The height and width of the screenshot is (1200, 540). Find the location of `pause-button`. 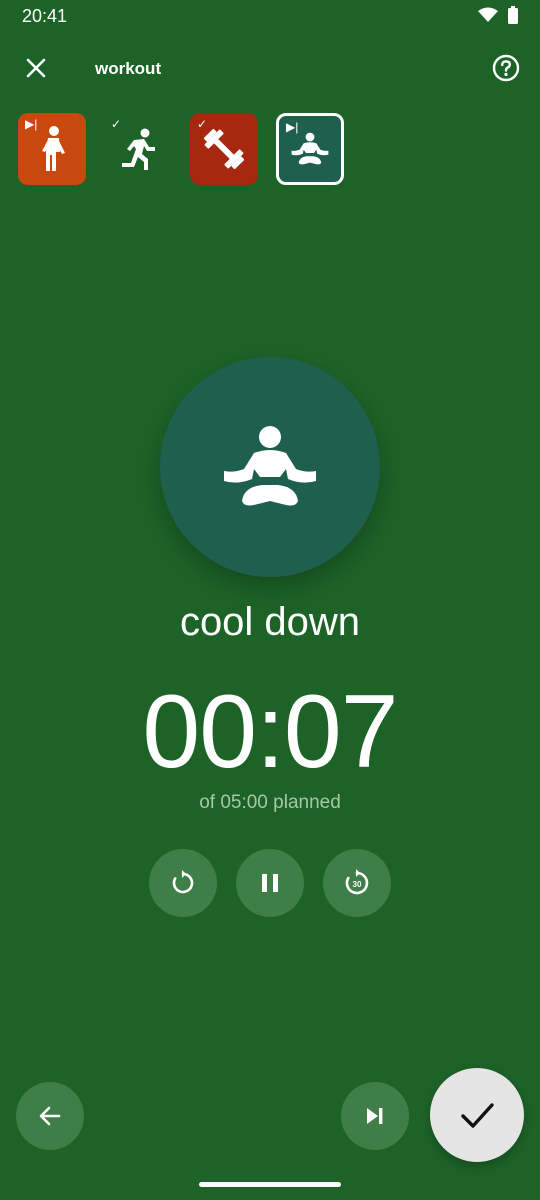

pause-button is located at coordinates (270, 883).